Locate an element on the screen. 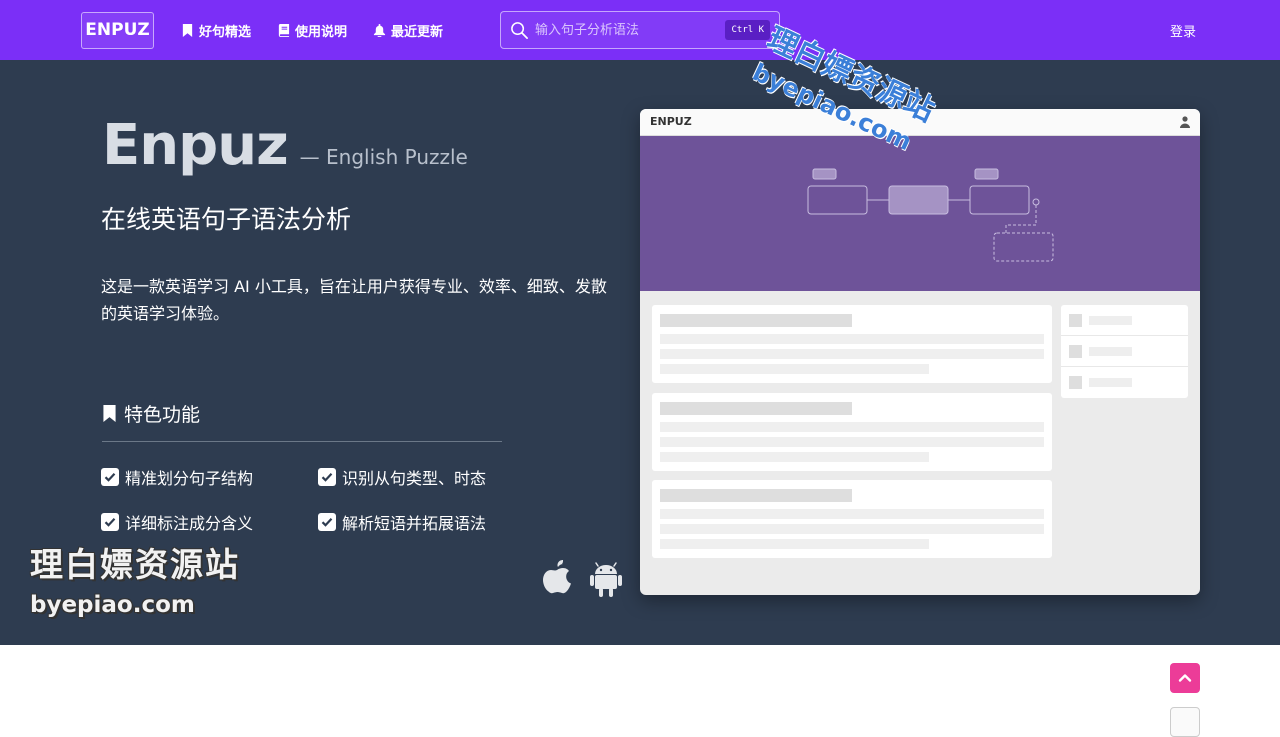 The height and width of the screenshot is (737, 1280). login-link: 登录 is located at coordinates (1183, 30).